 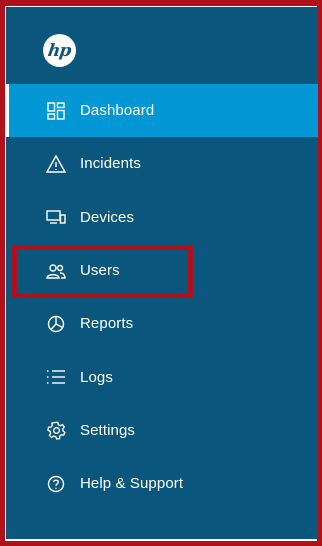 What do you see at coordinates (107, 430) in the screenshot?
I see `sidebar-item-label: Settings` at bounding box center [107, 430].